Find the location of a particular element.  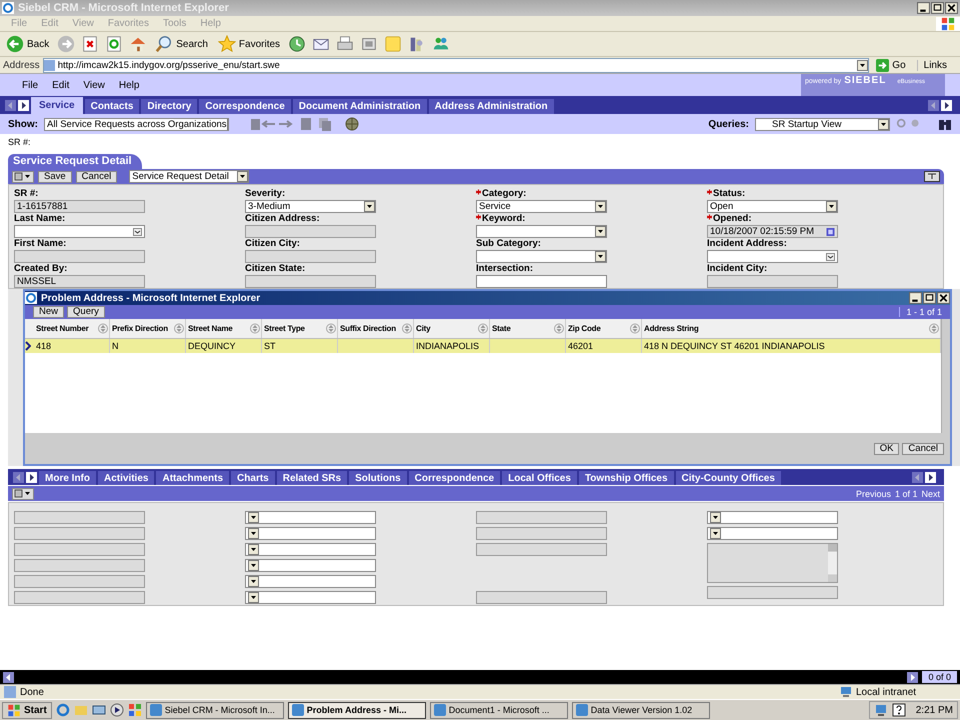

menu-item: File is located at coordinates (30, 85).